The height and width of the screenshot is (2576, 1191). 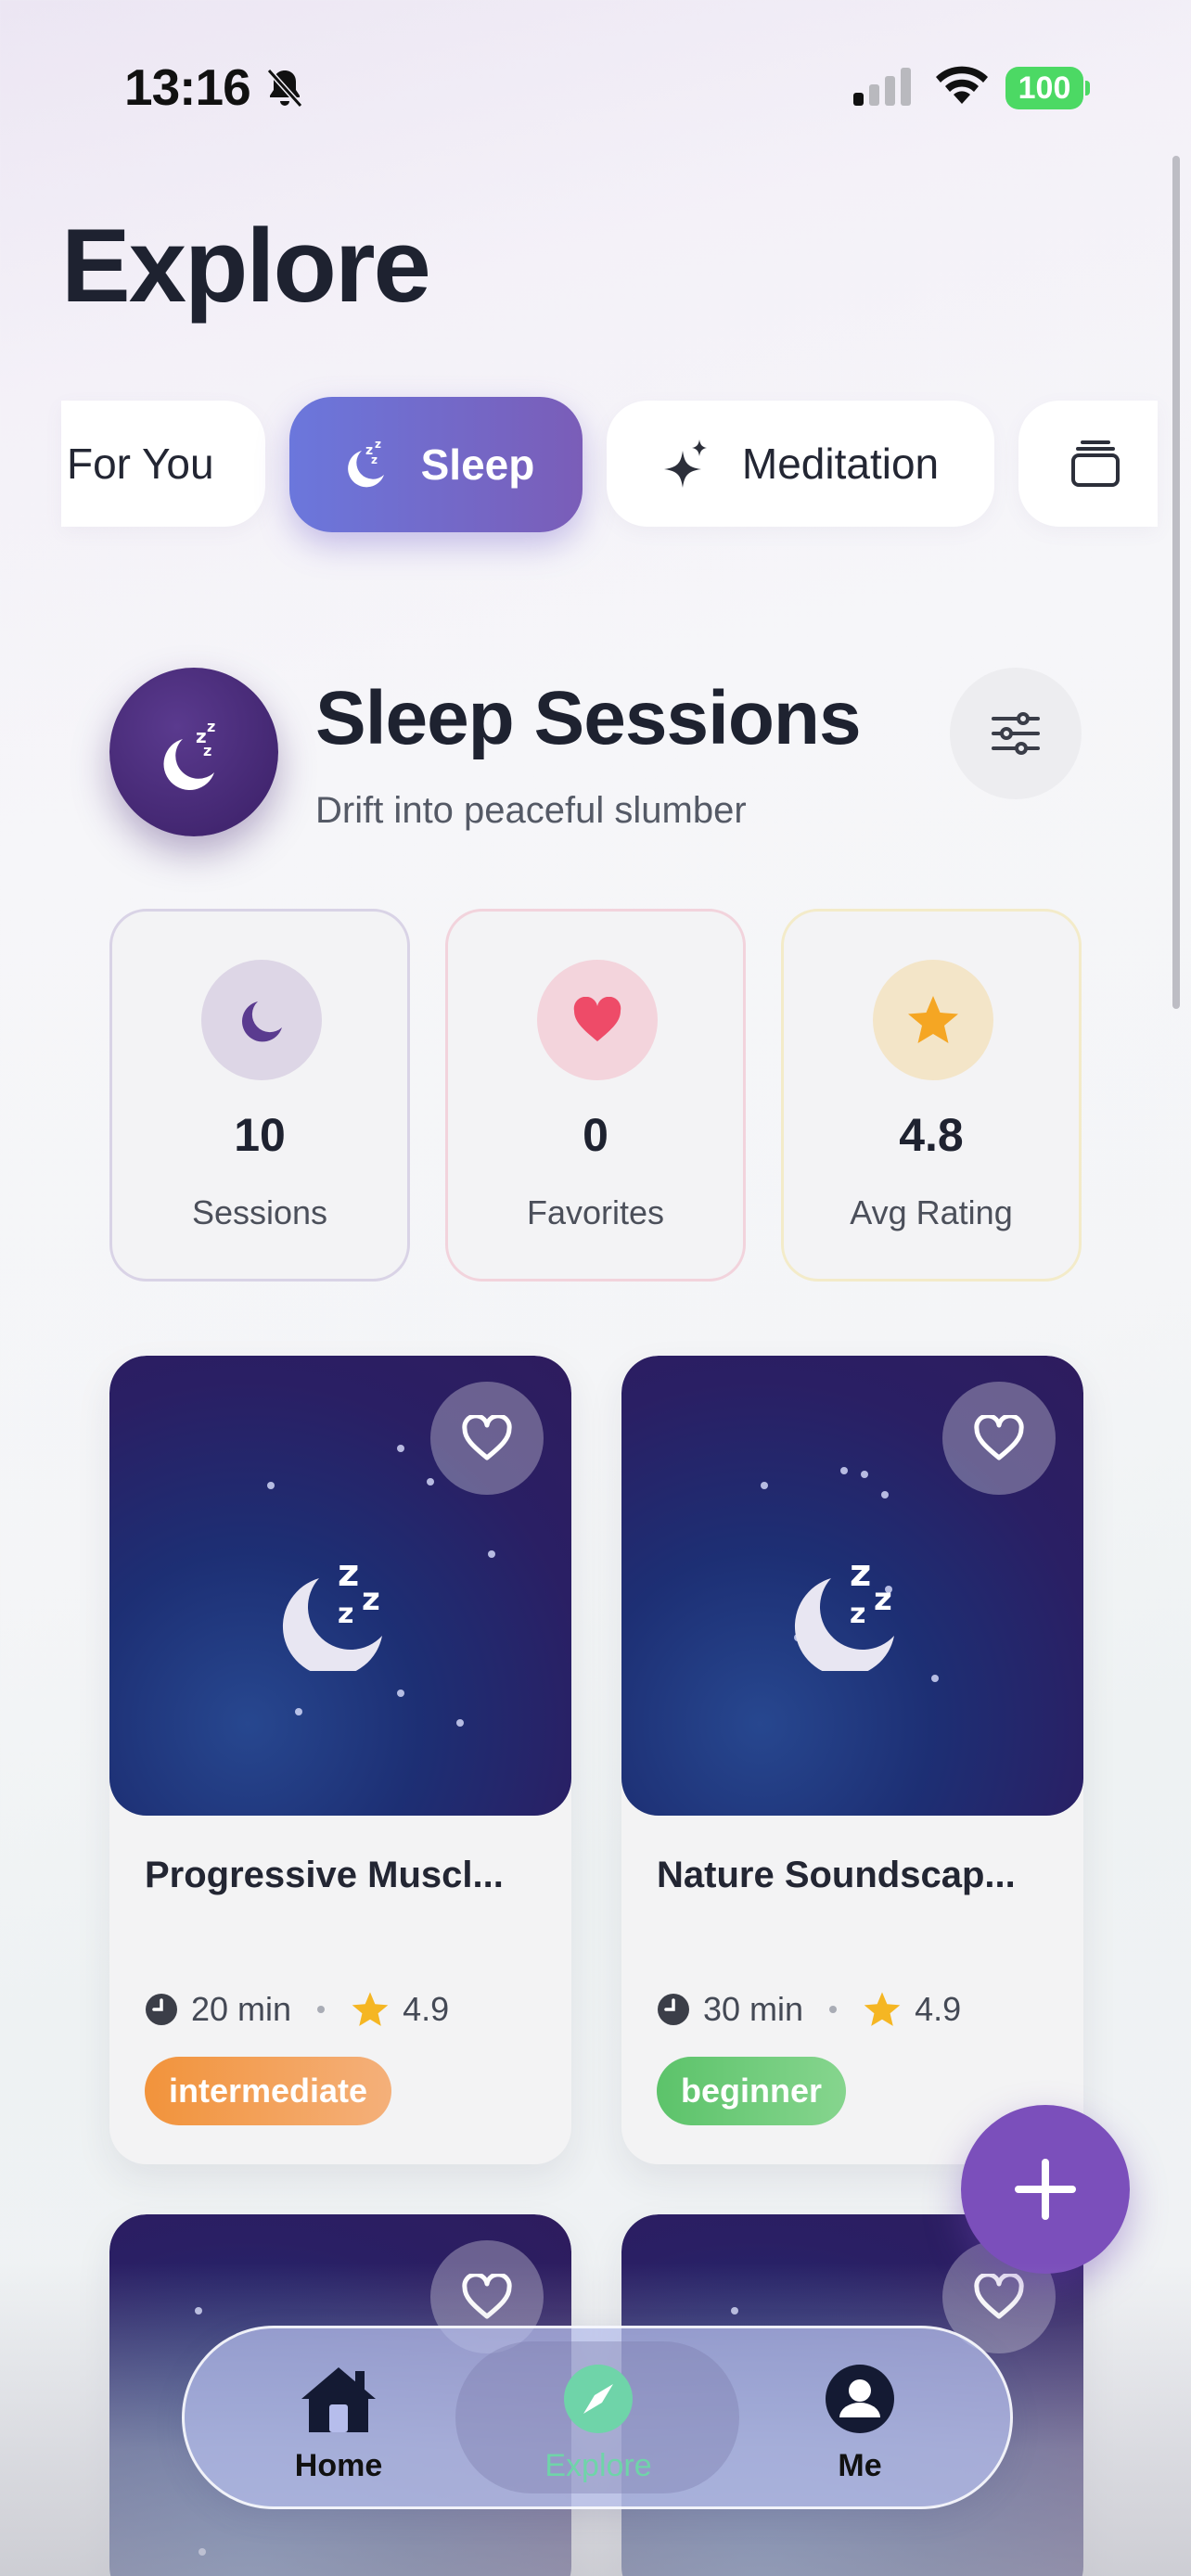 I want to click on stat-value: 4.8, so click(x=931, y=1135).